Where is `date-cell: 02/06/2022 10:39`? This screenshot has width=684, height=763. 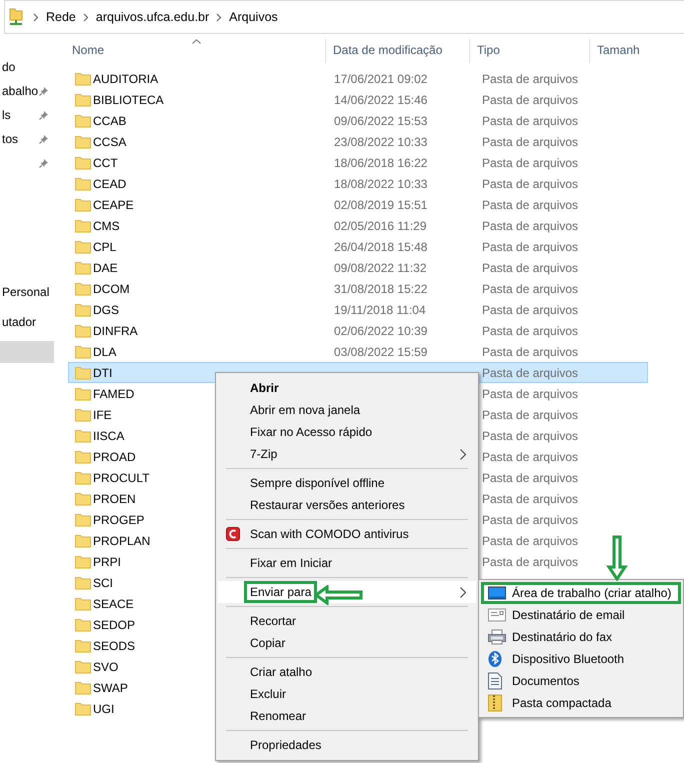 date-cell: 02/06/2022 10:39 is located at coordinates (381, 331).